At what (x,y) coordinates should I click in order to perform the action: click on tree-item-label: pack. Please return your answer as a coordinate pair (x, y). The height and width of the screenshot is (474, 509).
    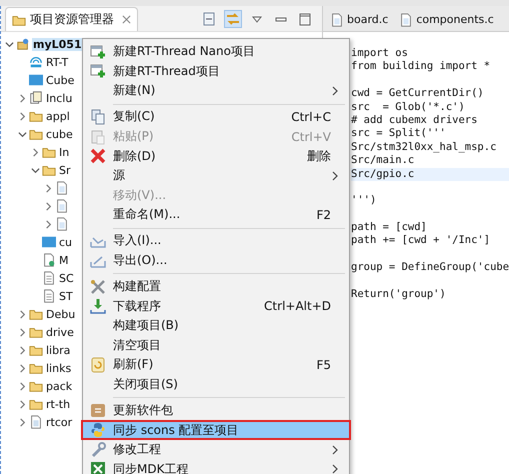
    Looking at the image, I should click on (59, 386).